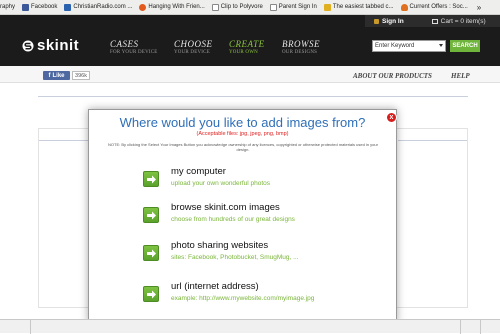 The width and height of the screenshot is (500, 334). What do you see at coordinates (192, 52) in the screenshot?
I see `nav-subtitle: YOUR DEVICE` at bounding box center [192, 52].